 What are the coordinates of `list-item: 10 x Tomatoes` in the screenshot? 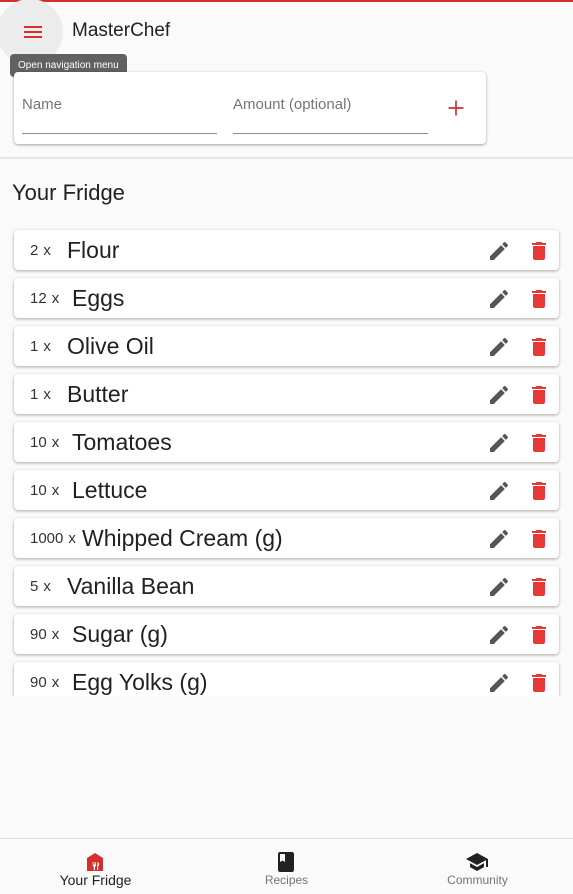 It's located at (286, 442).